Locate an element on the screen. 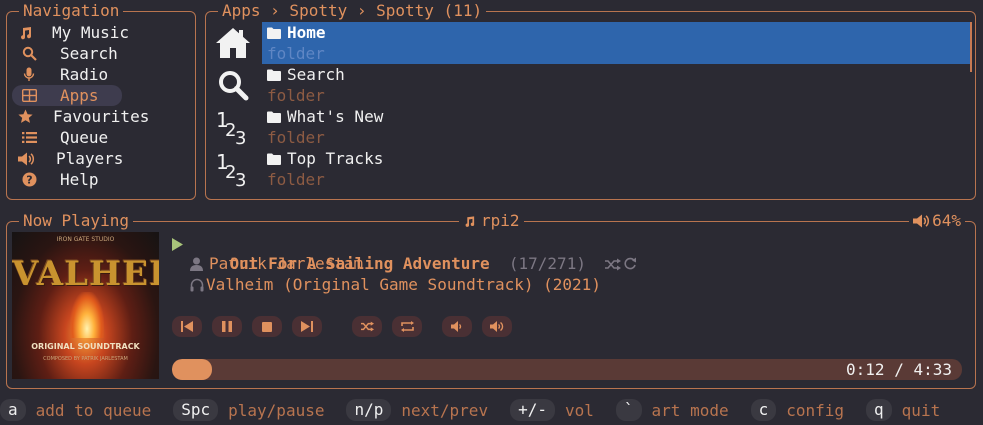  next-icon is located at coordinates (307, 326).